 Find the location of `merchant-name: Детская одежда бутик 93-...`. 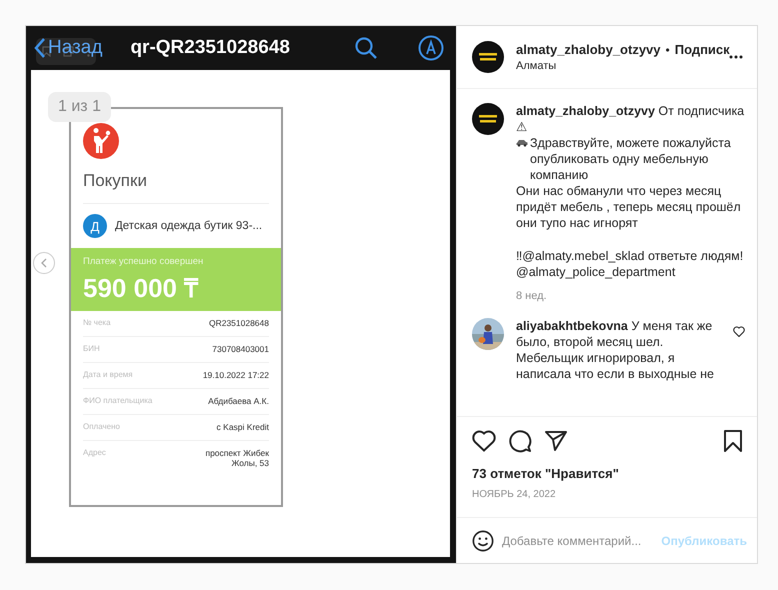

merchant-name: Детская одежда бутик 93-... is located at coordinates (188, 226).